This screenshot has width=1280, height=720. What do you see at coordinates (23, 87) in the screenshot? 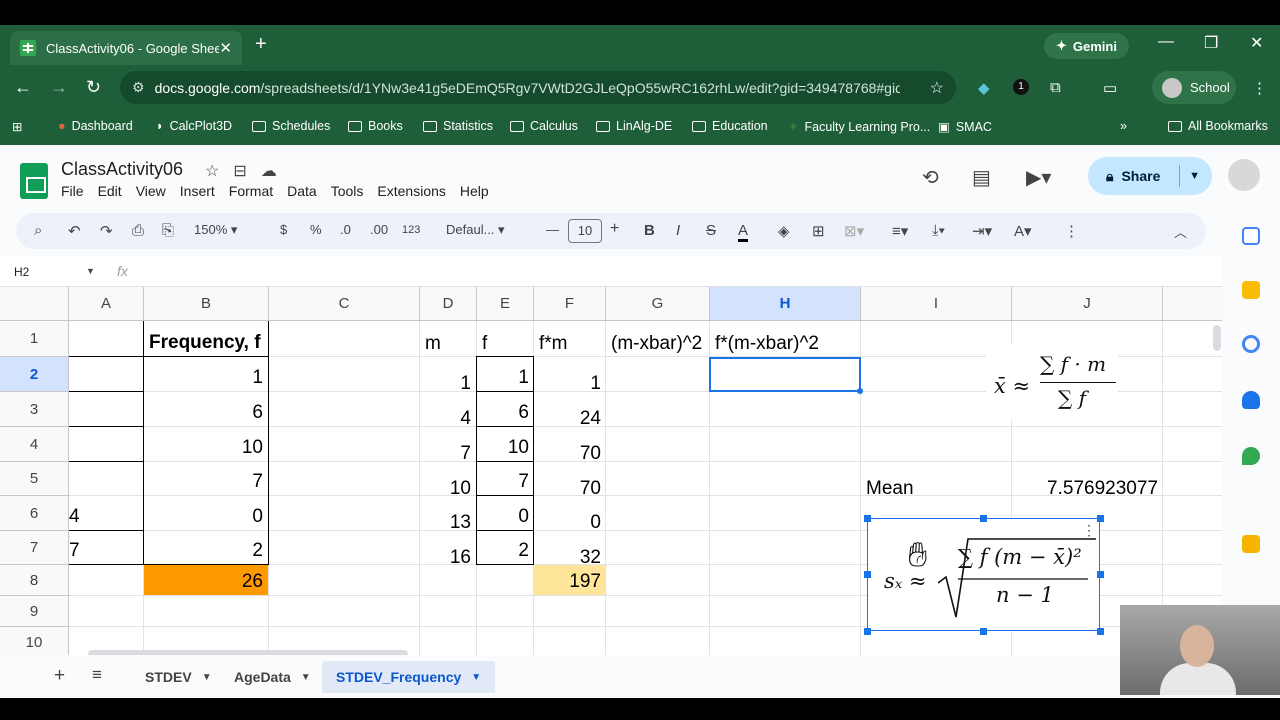
I see `back-icon: ←` at bounding box center [23, 87].